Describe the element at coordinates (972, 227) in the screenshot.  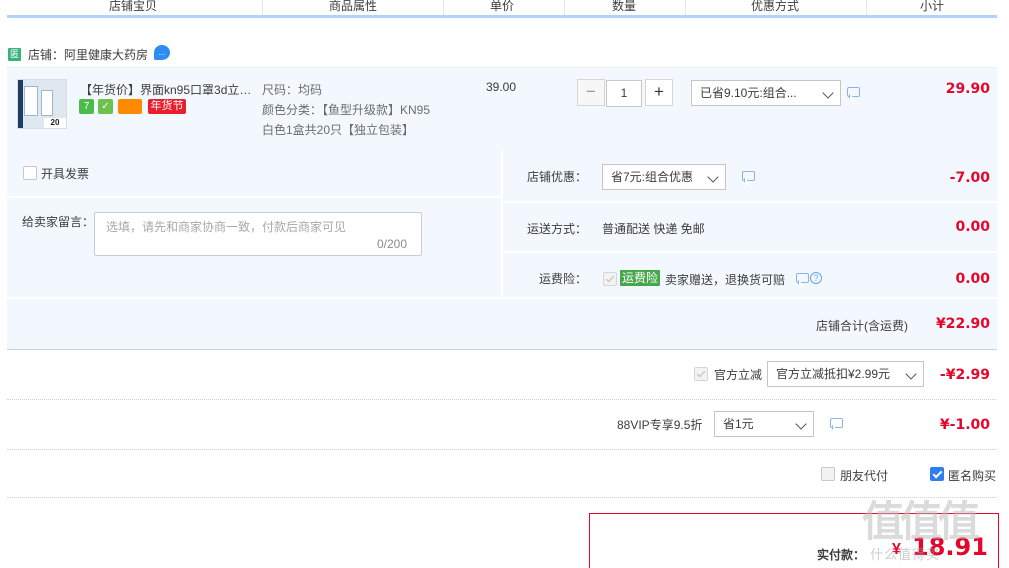
I see `shipping-amount: 0.00` at that location.